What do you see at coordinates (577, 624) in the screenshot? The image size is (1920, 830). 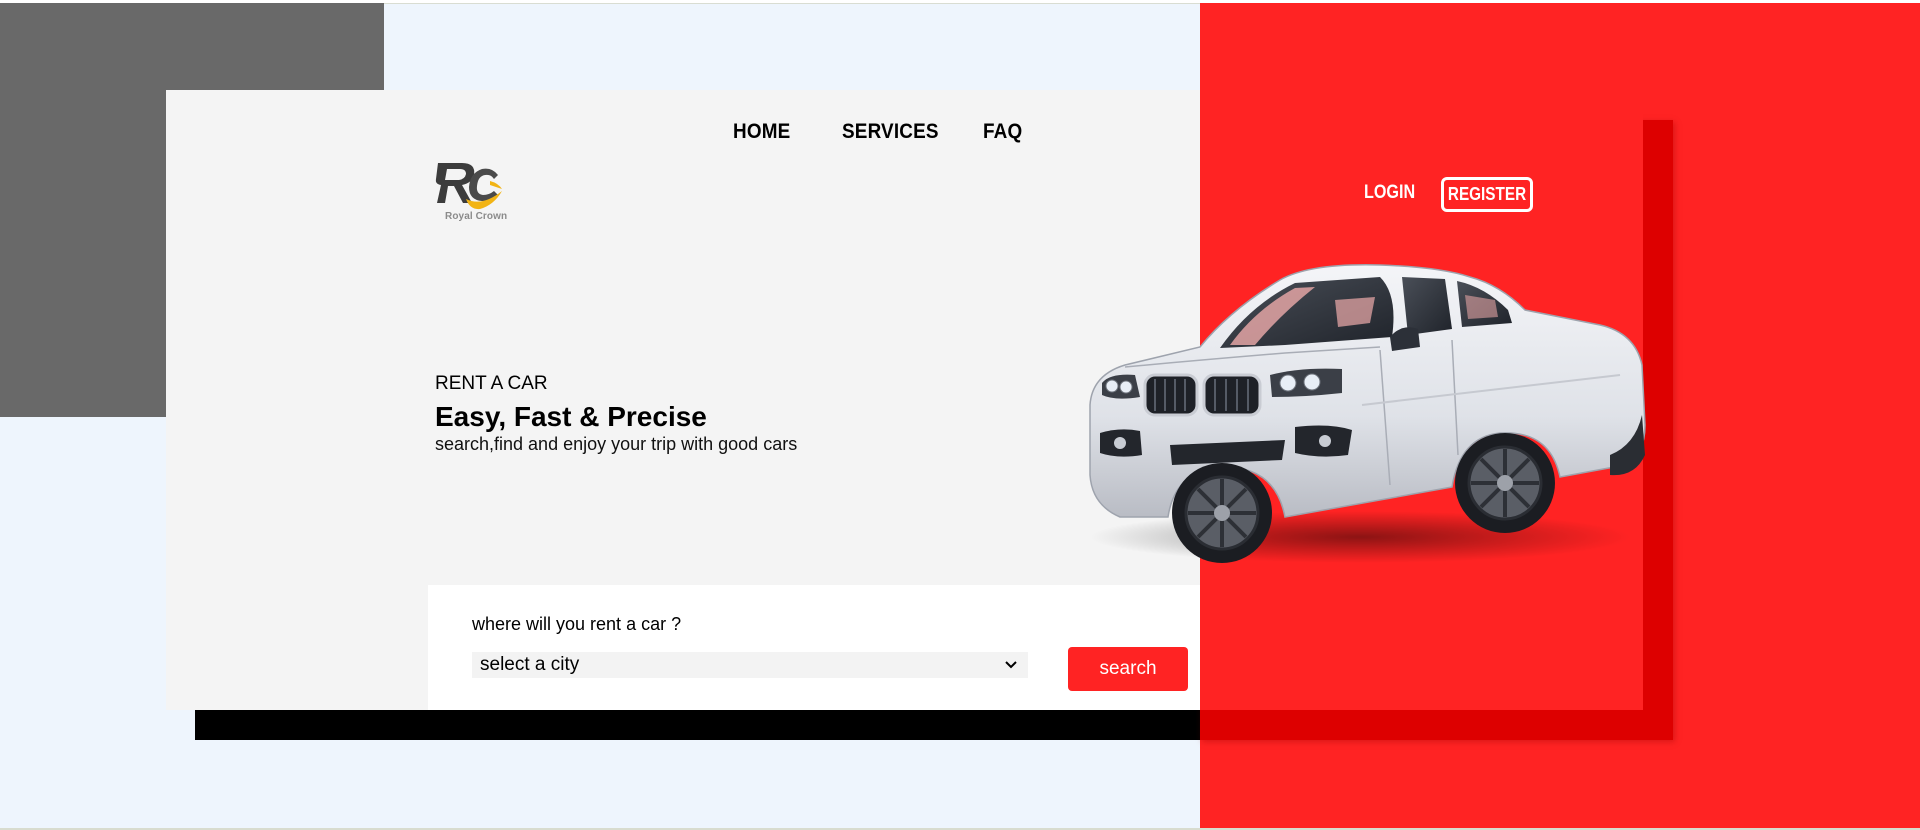 I see `search-label: where will you rent a car ?` at bounding box center [577, 624].